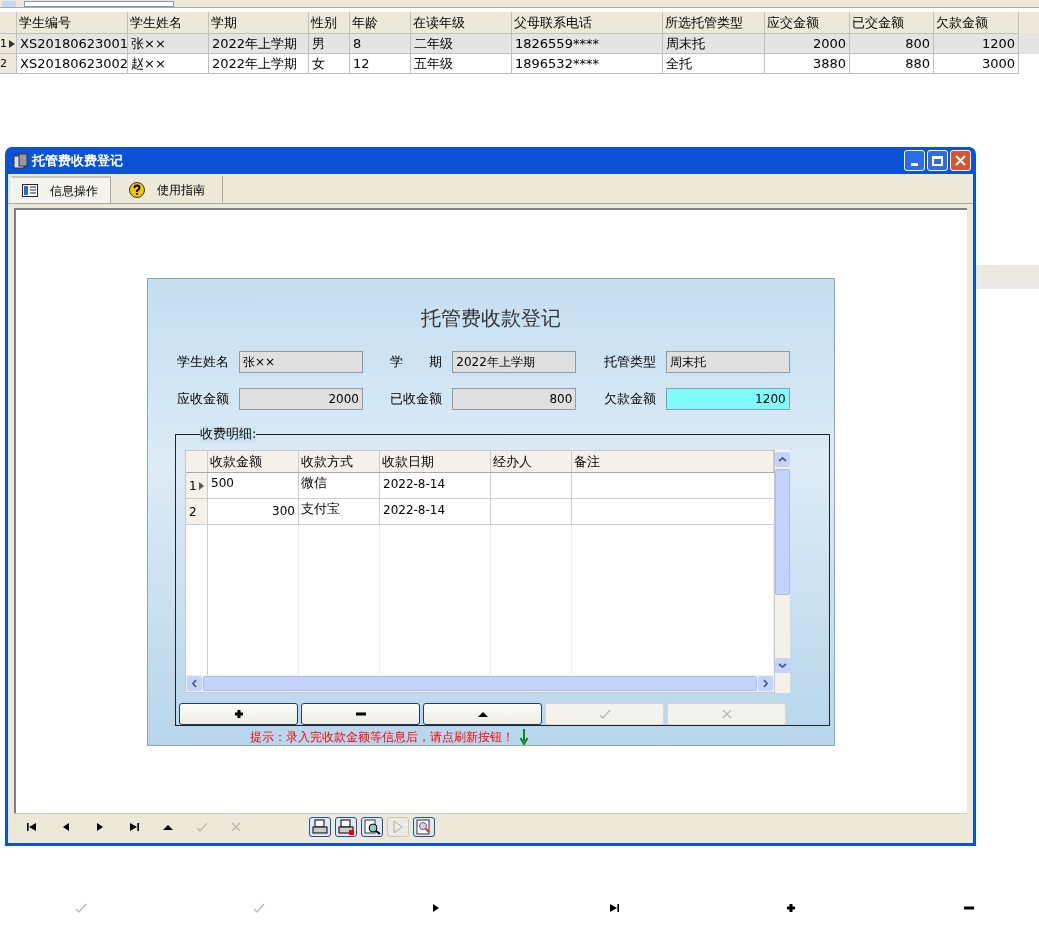  What do you see at coordinates (61, 189) in the screenshot?
I see `tab: 信息操作` at bounding box center [61, 189].